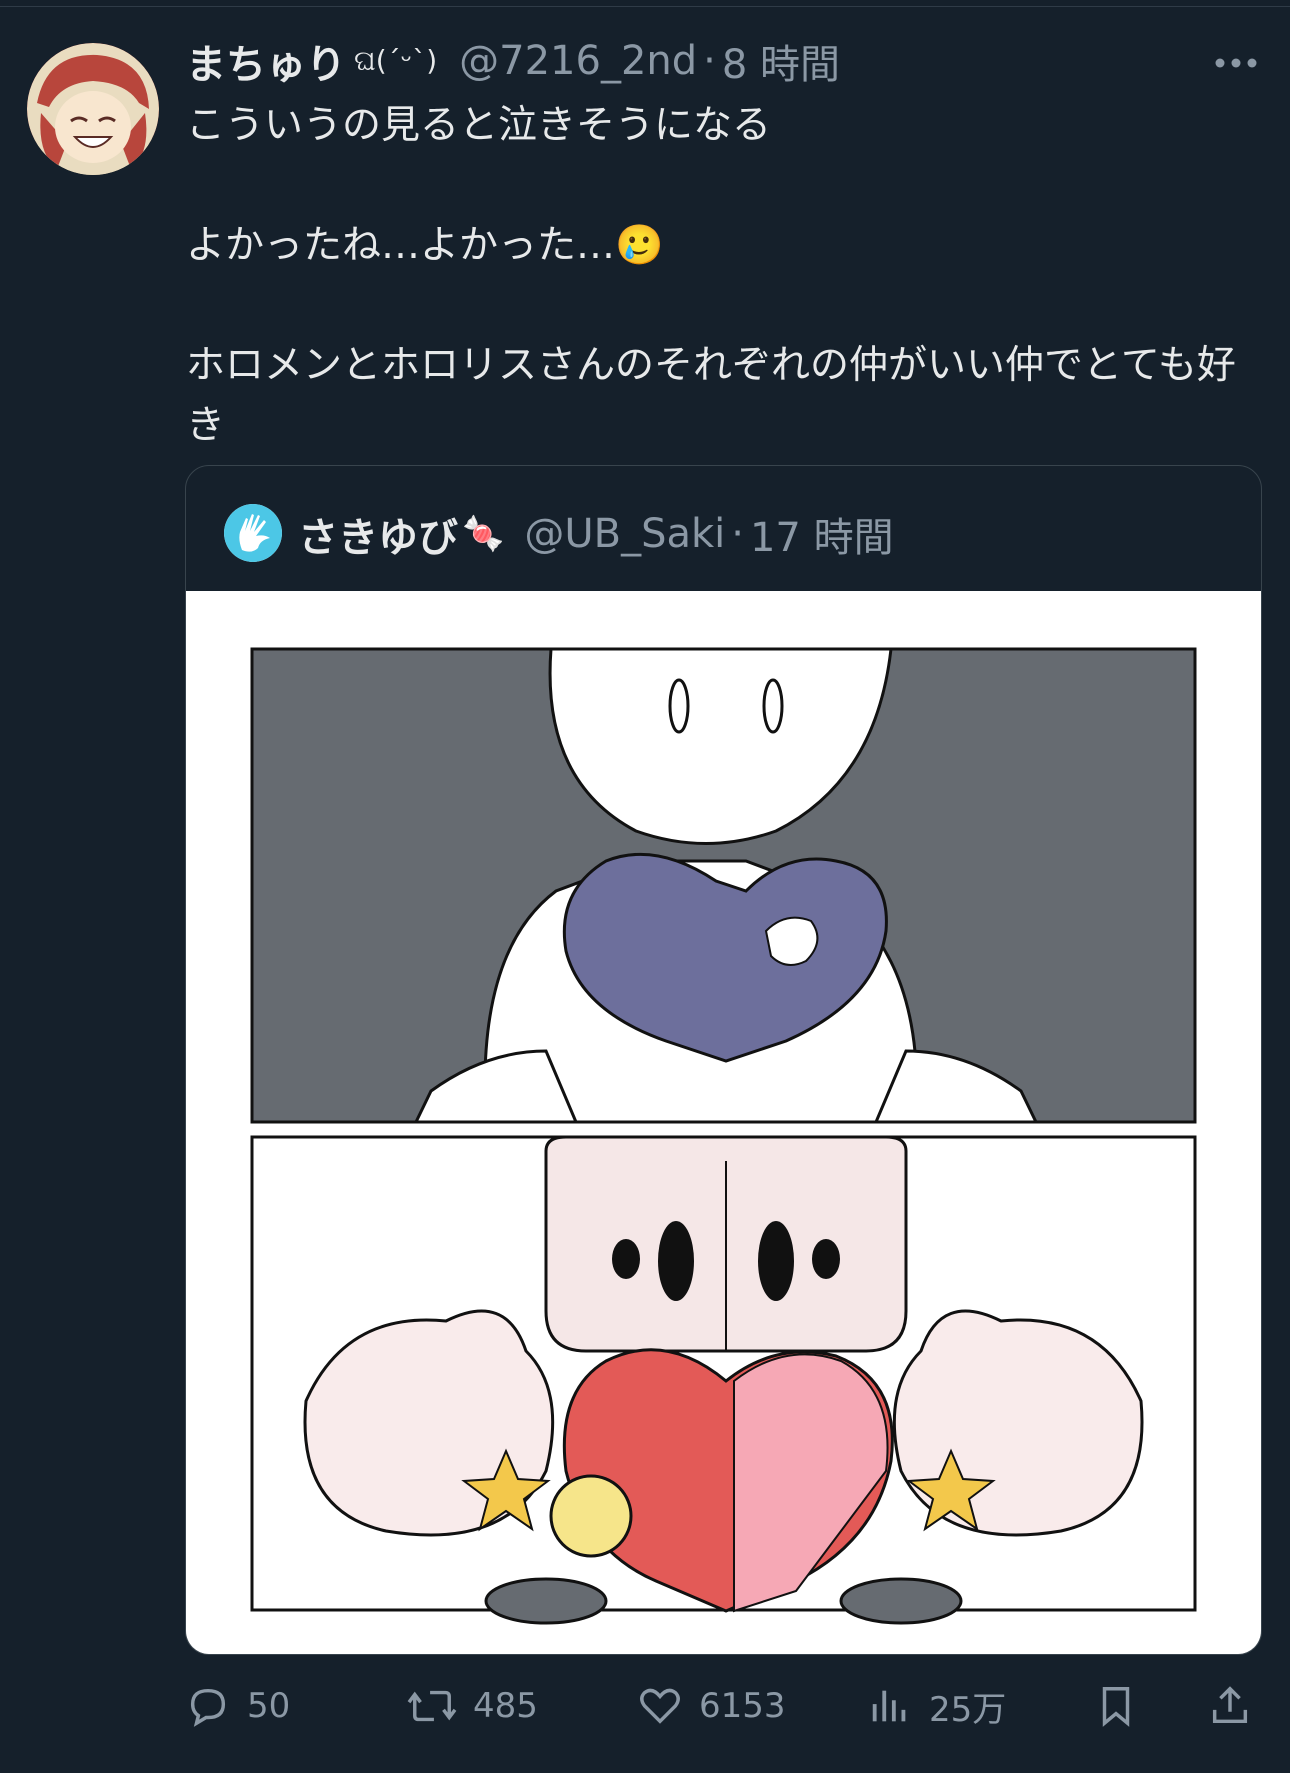 The height and width of the screenshot is (1773, 1290). What do you see at coordinates (781, 61) in the screenshot?
I see `tweet-time: 8 時間` at bounding box center [781, 61].